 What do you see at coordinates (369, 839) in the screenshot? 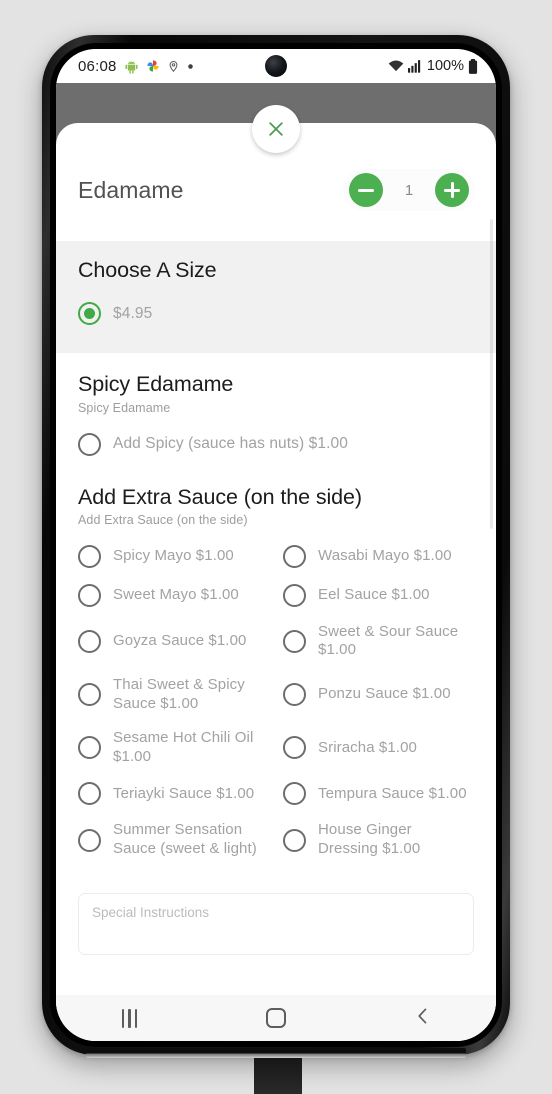
I see `option-label: House Ginger Dressing $1.00` at bounding box center [369, 839].